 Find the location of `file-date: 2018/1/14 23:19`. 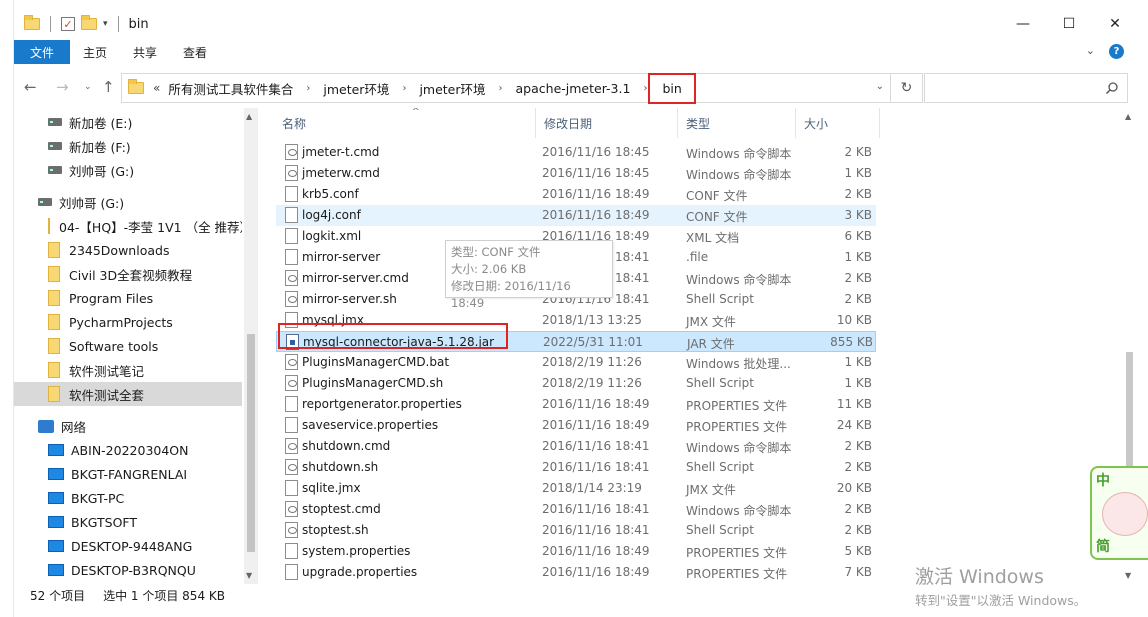

file-date: 2018/1/14 23:19 is located at coordinates (592, 488).